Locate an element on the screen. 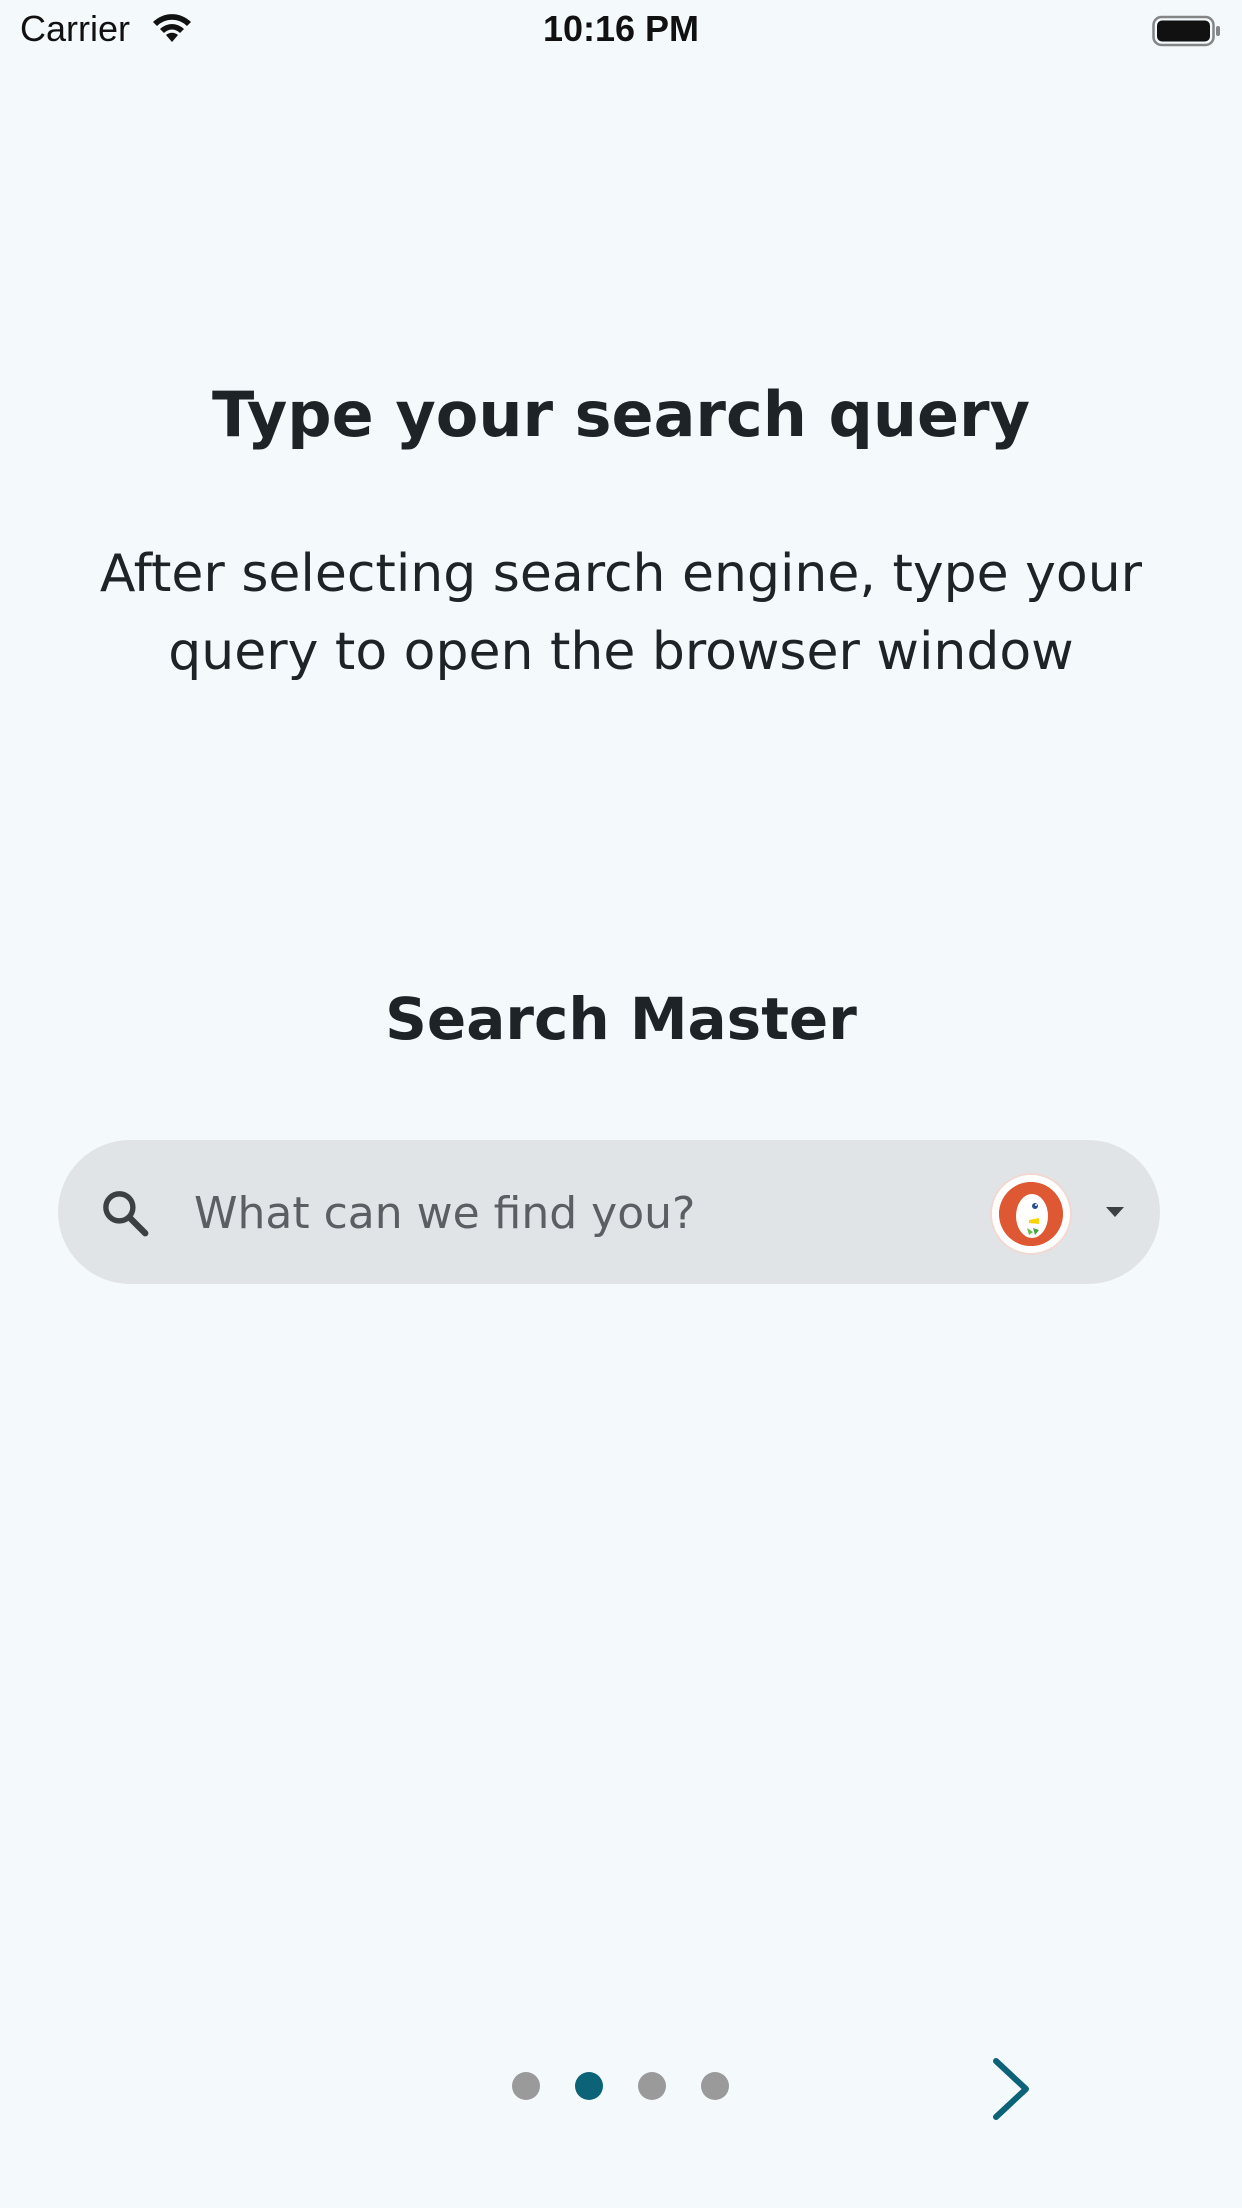  clock: 10:16 PM is located at coordinates (621, 28).